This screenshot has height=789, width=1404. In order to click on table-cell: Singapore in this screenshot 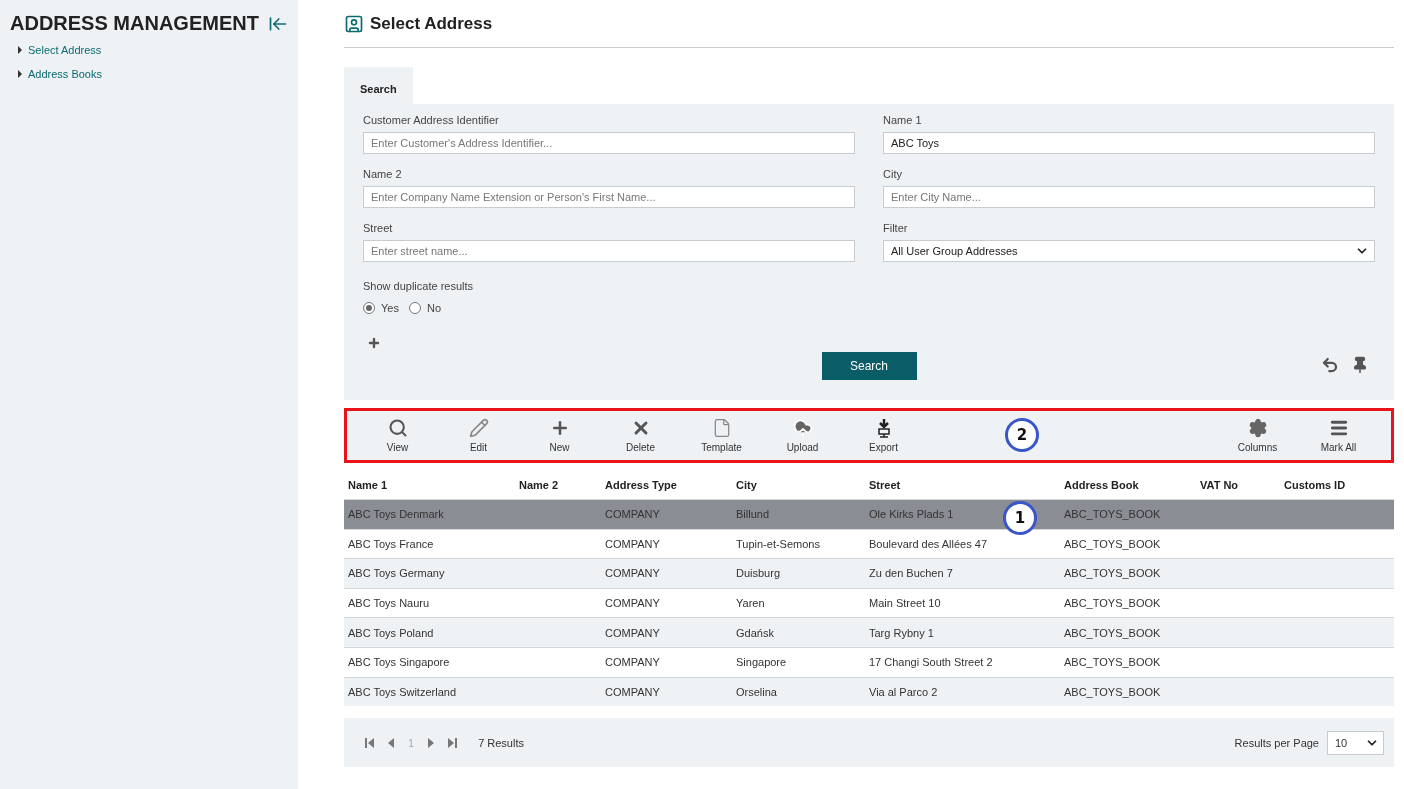, I will do `click(761, 662)`.